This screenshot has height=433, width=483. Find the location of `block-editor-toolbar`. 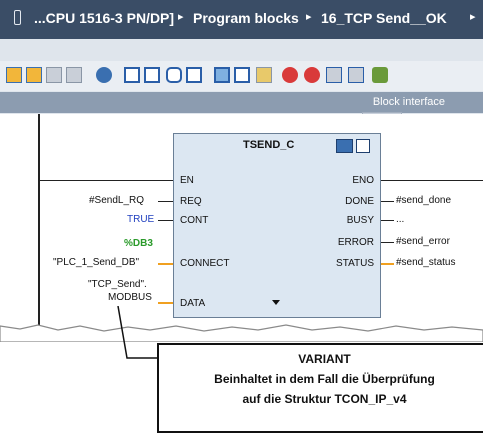

block-editor-toolbar is located at coordinates (241, 76).